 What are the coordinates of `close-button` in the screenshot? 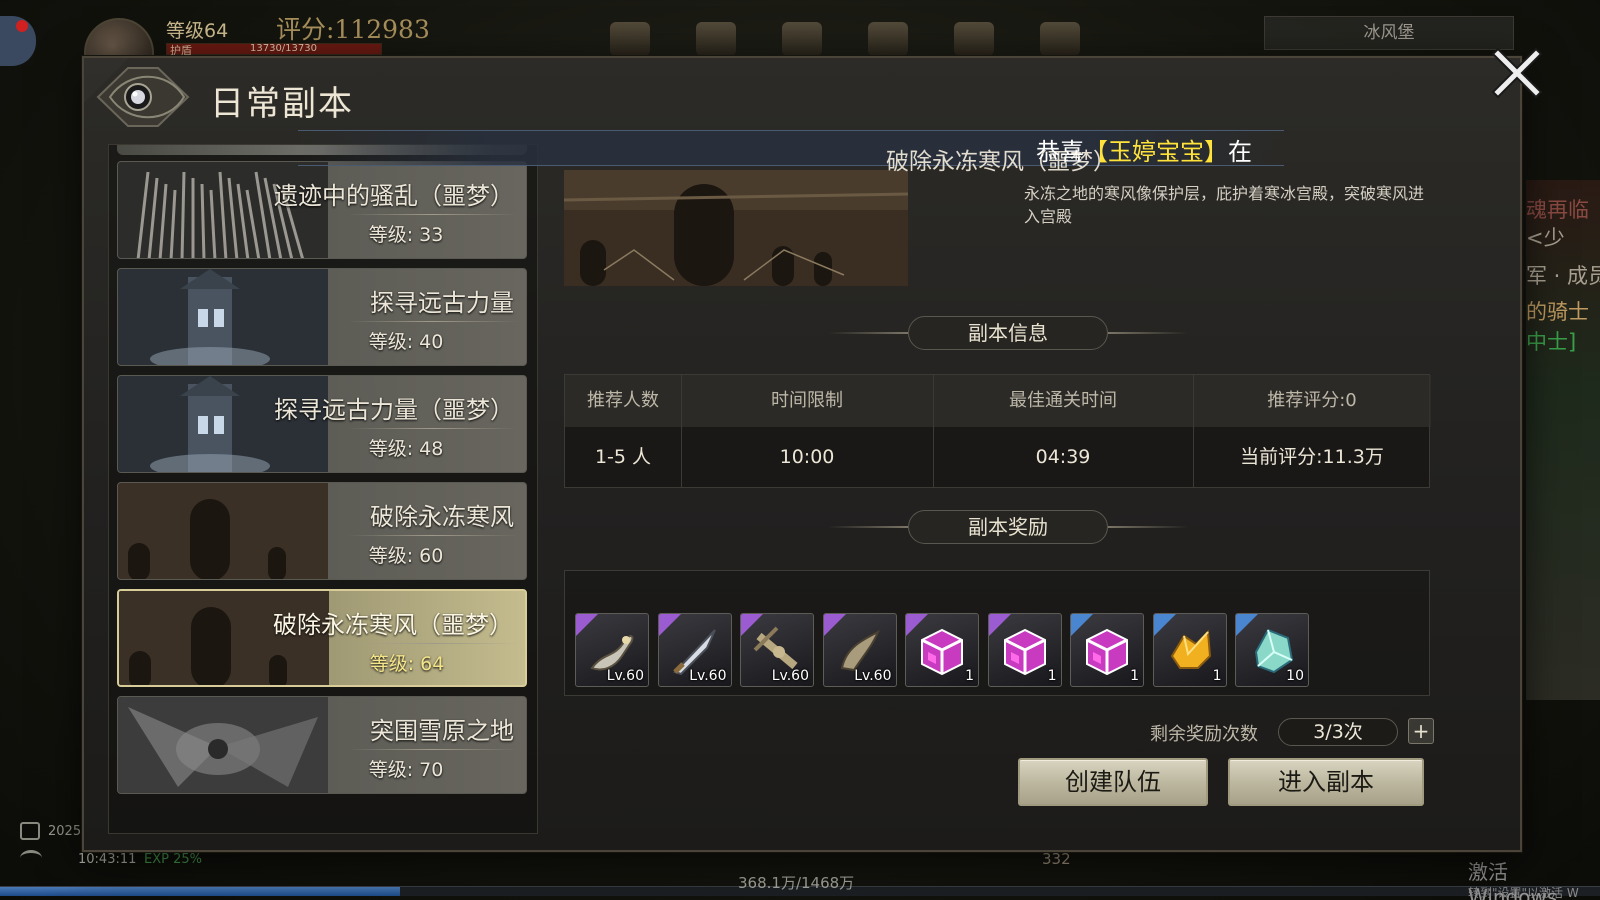 It's located at (1517, 73).